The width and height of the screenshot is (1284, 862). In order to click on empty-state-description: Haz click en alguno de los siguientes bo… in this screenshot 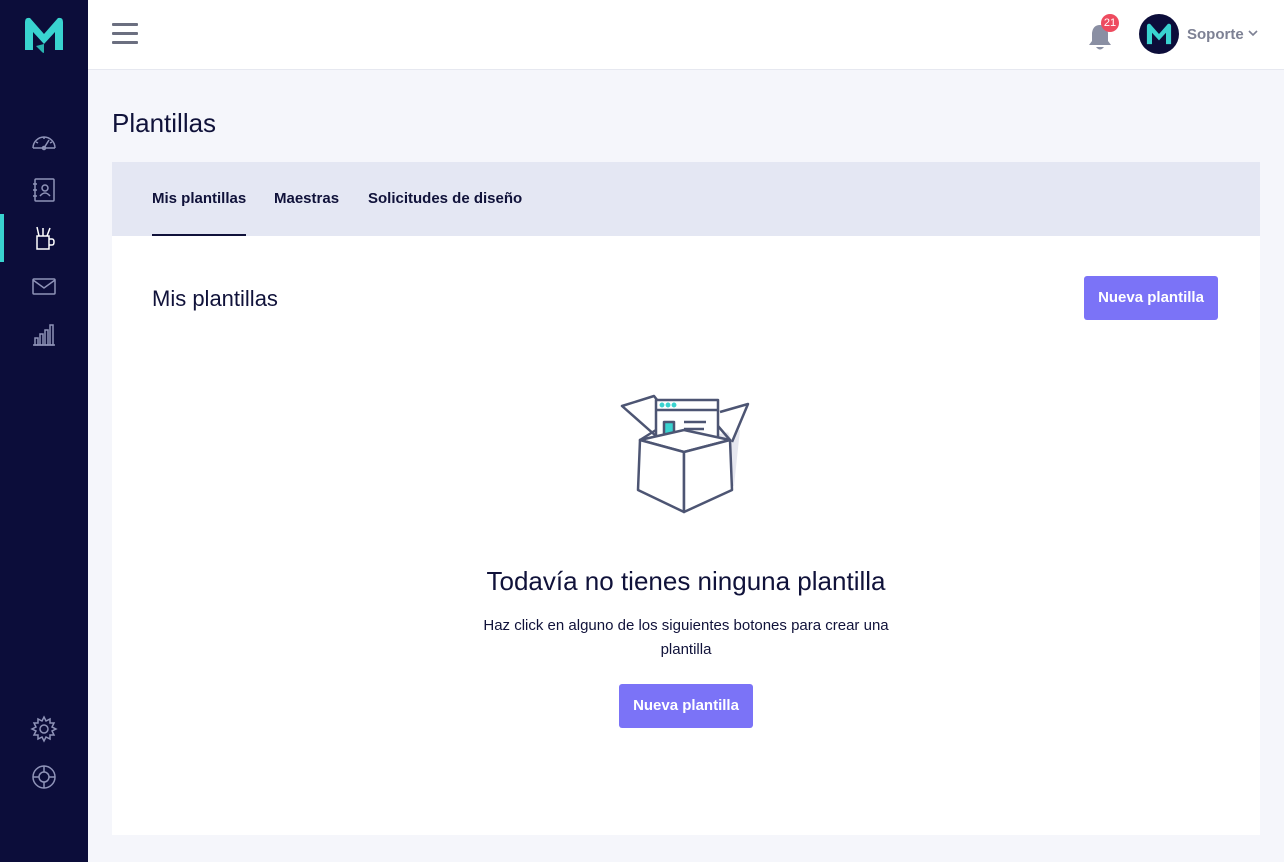, I will do `click(686, 637)`.